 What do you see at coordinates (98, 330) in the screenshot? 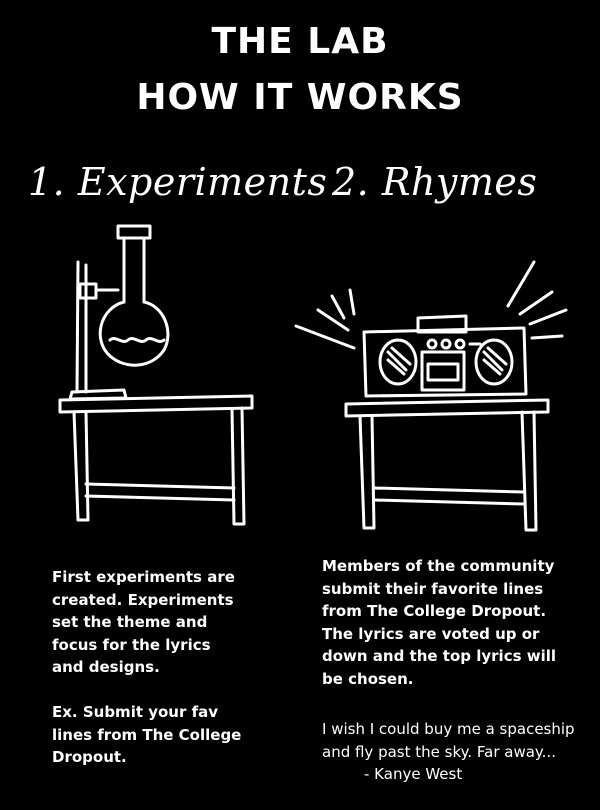
I see `ring-stand-icon` at bounding box center [98, 330].